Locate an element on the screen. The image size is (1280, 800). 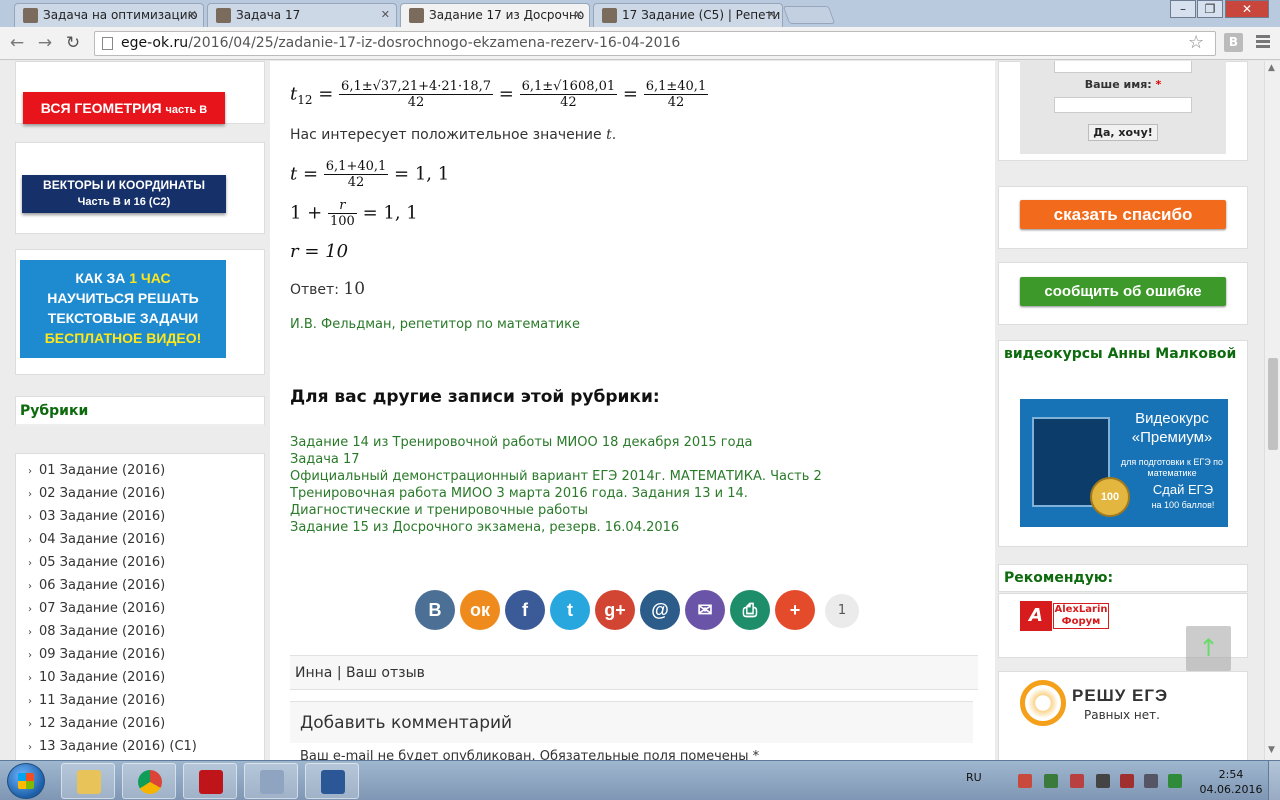
more-share-button: + is located at coordinates (795, 610).